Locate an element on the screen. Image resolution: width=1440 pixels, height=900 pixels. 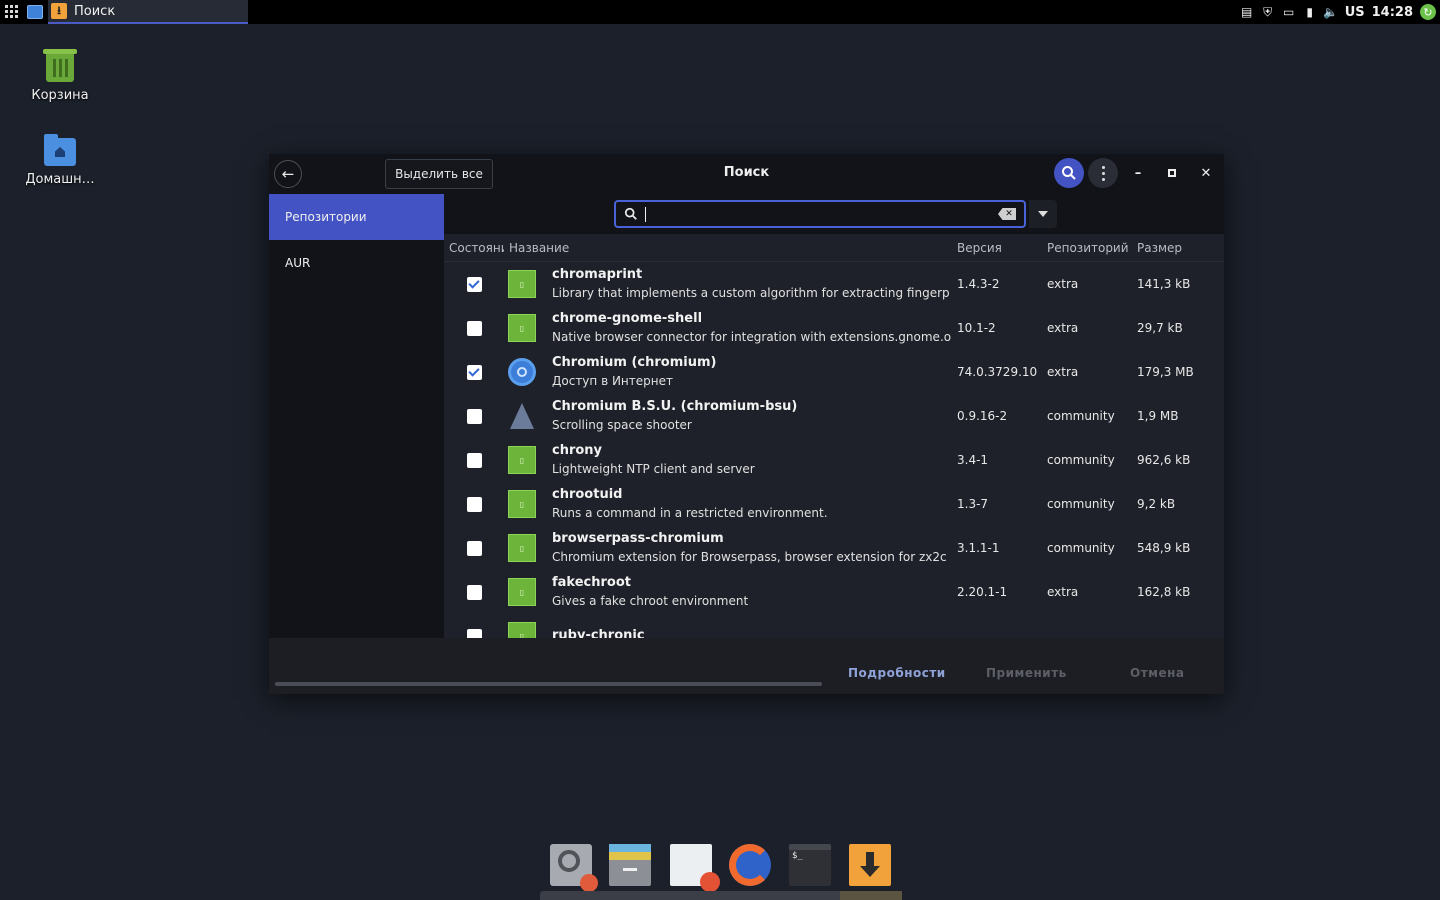
terminal-icon: $_ is located at coordinates (810, 865).